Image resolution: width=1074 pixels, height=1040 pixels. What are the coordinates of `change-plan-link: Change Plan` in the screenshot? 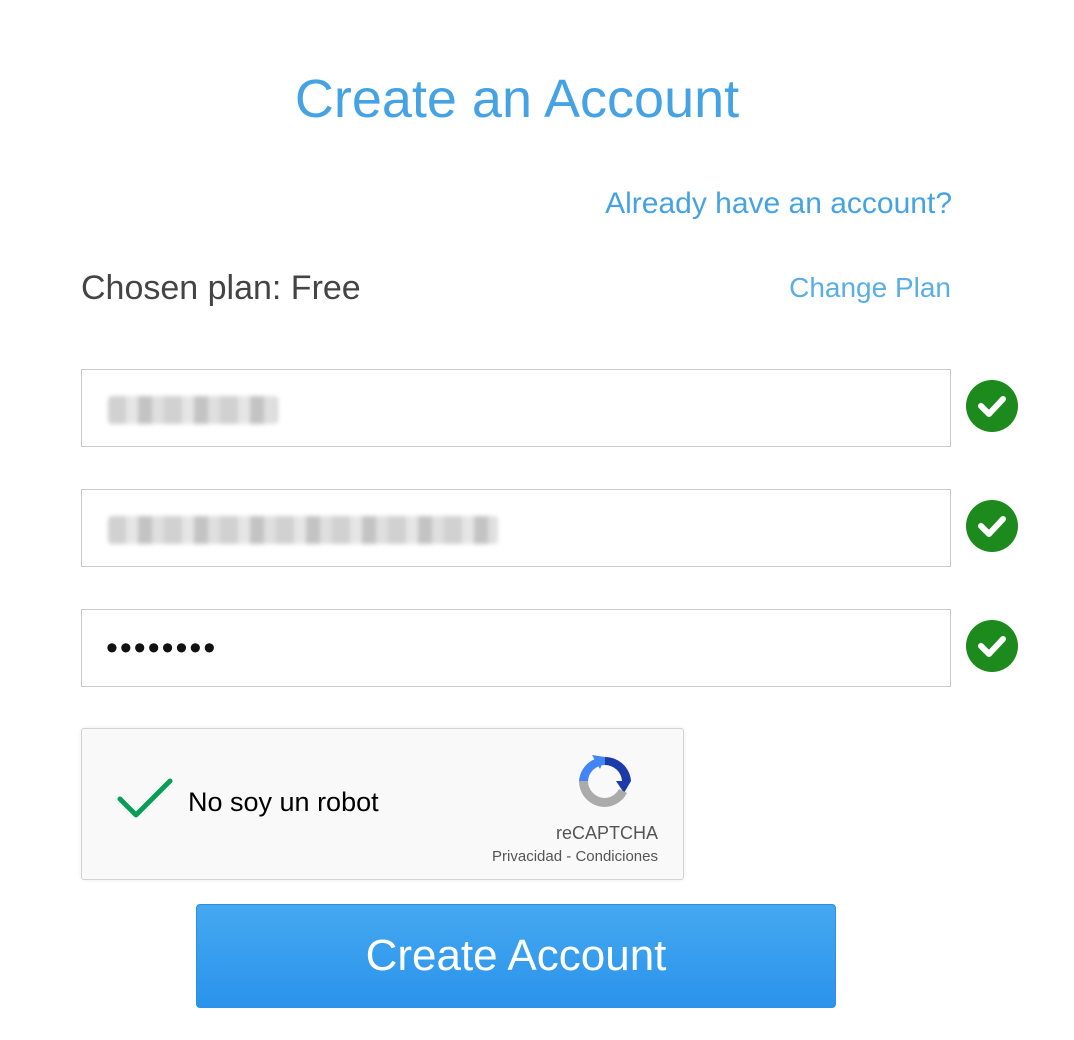 It's located at (870, 288).